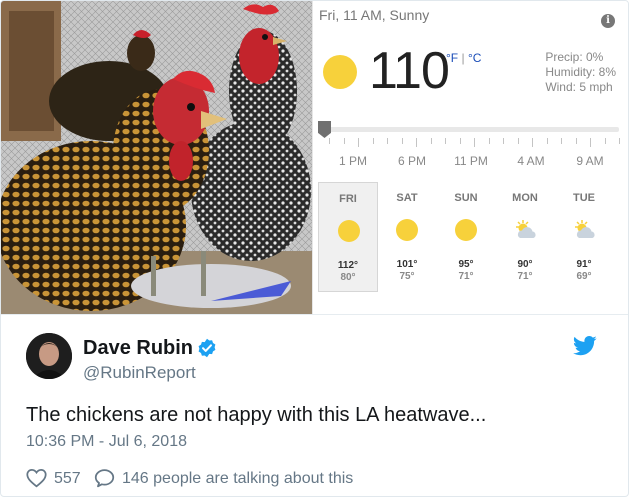 The image size is (629, 497). I want to click on unit-toggle: °F | °C, so click(463, 58).